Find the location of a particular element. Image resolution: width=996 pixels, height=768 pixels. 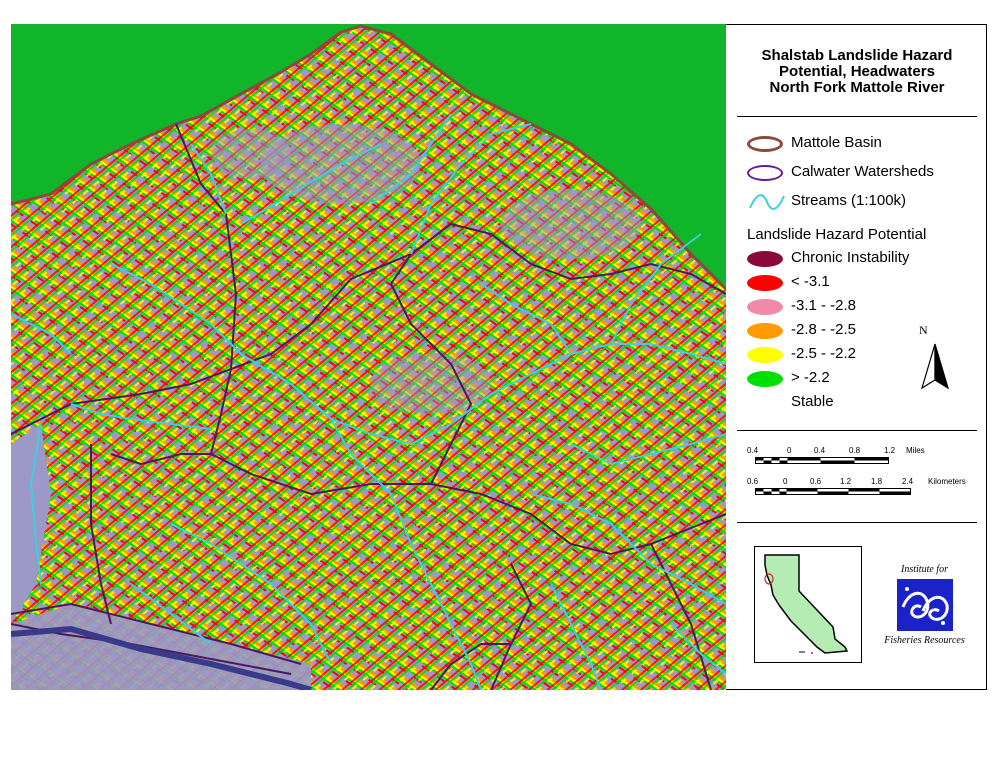

title-line-3: North Fork Mattole River is located at coordinates (857, 87).